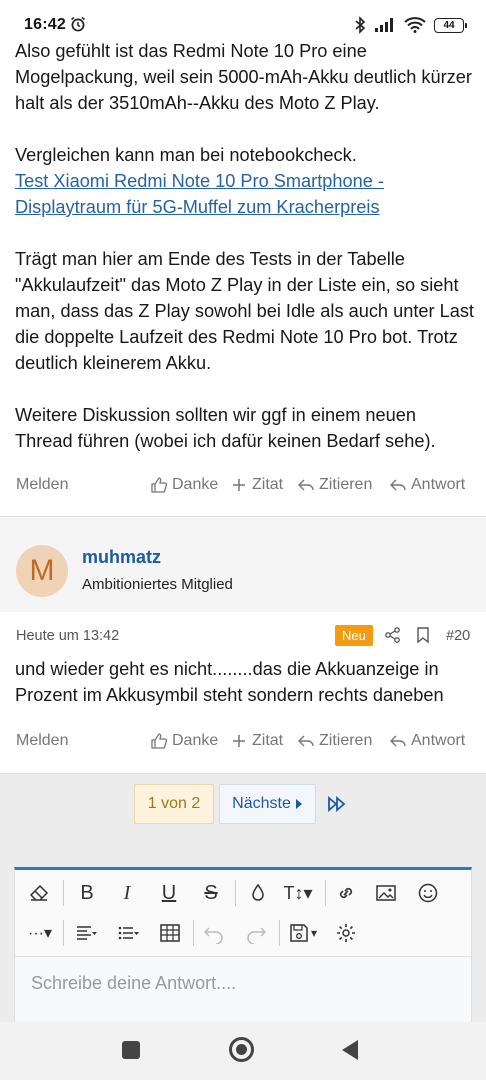 The width and height of the screenshot is (486, 1080). What do you see at coordinates (458, 636) in the screenshot?
I see `post-number: #20` at bounding box center [458, 636].